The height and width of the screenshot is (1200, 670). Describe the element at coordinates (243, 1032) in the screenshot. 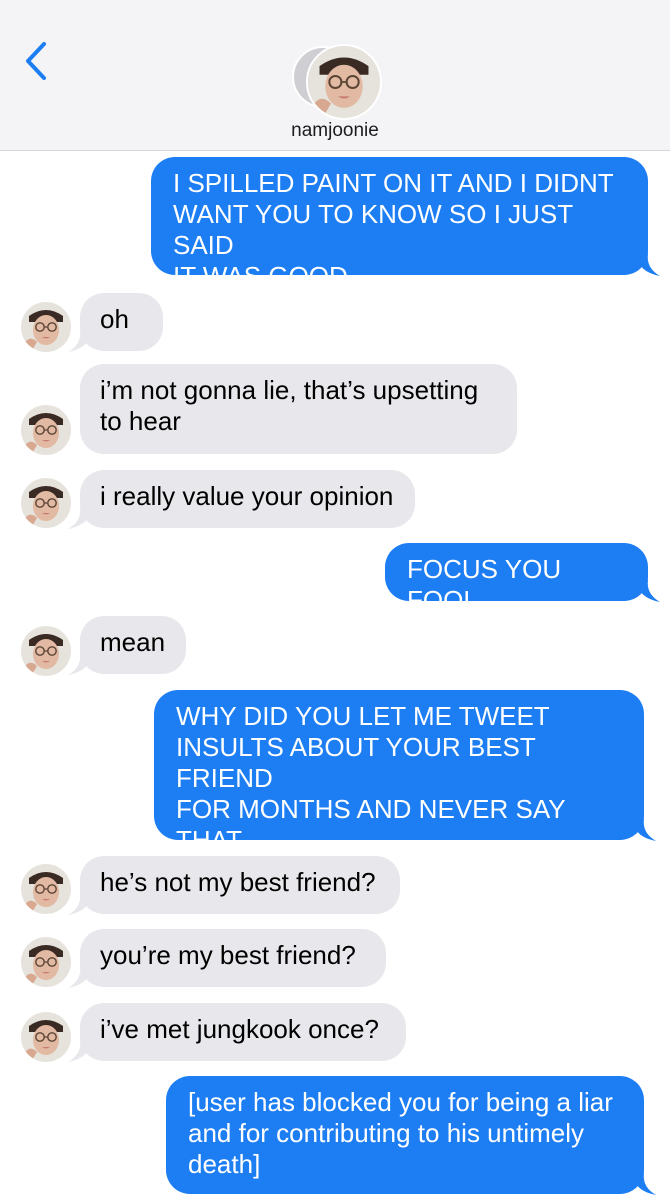

I see `message-bubble: i’ve met jungkook once?` at that location.